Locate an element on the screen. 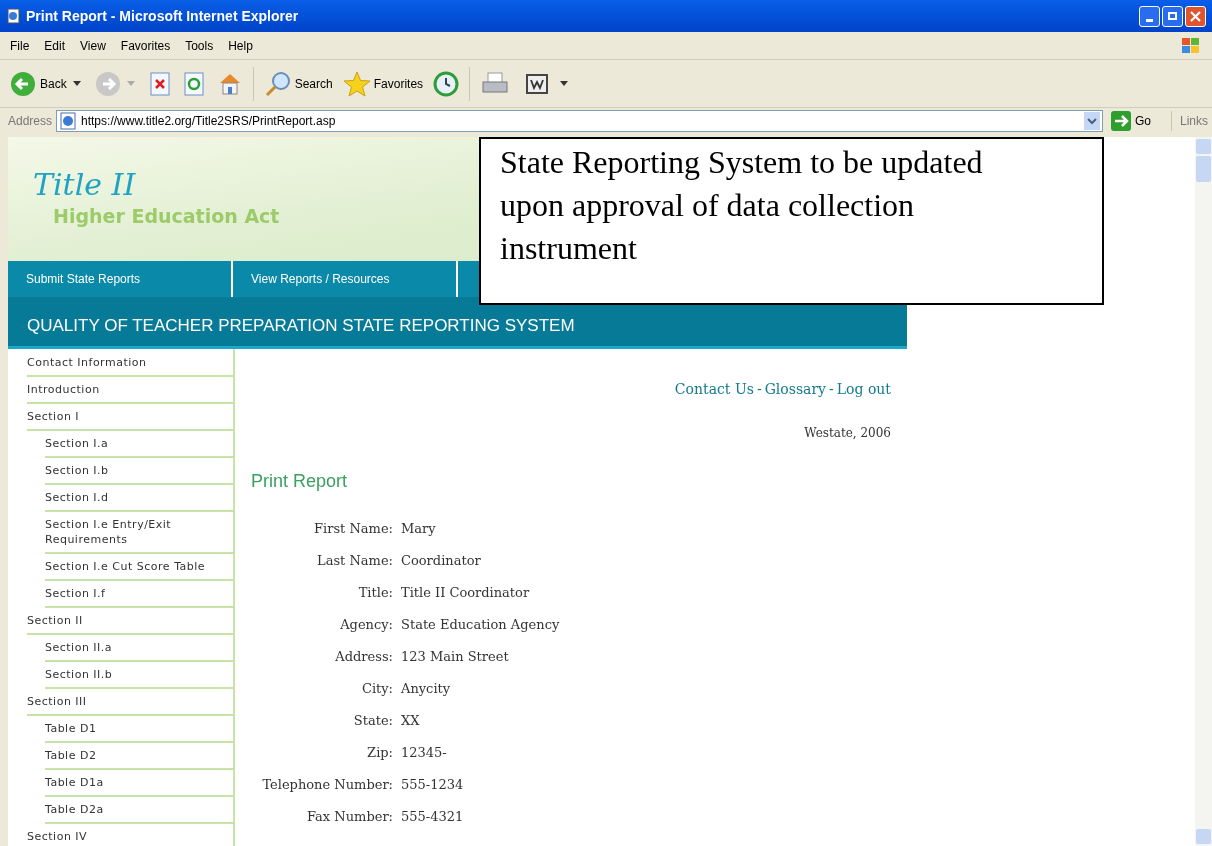  field-value: Coordinator is located at coordinates (440, 561).